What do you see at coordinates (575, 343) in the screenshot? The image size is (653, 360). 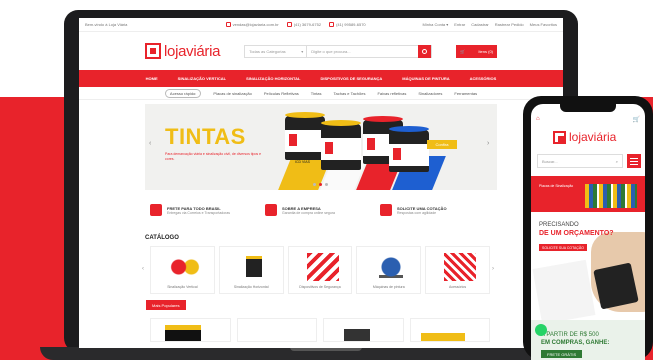 I see `promo-line-2: EM COMPRAS, GANHE:` at bounding box center [575, 343].